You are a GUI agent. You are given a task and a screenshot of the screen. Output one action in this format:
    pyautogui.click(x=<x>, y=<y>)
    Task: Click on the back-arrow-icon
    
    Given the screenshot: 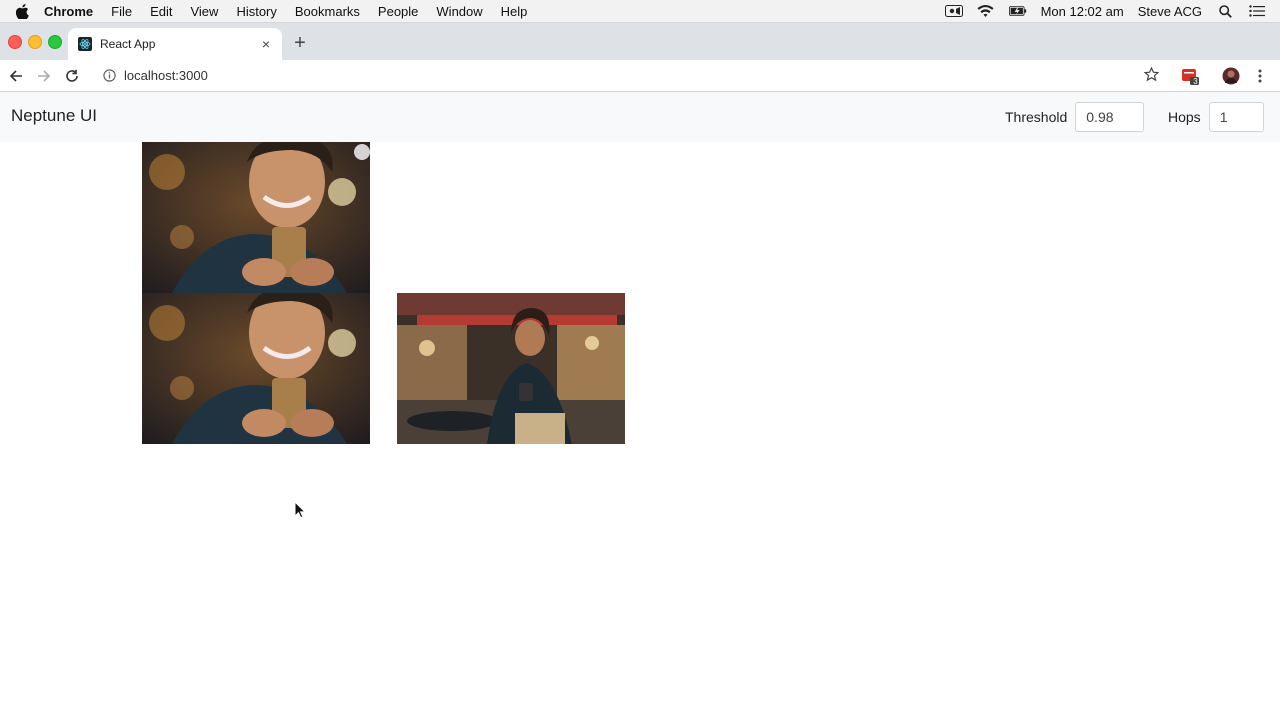 What is the action you would take?
    pyautogui.click(x=15, y=75)
    